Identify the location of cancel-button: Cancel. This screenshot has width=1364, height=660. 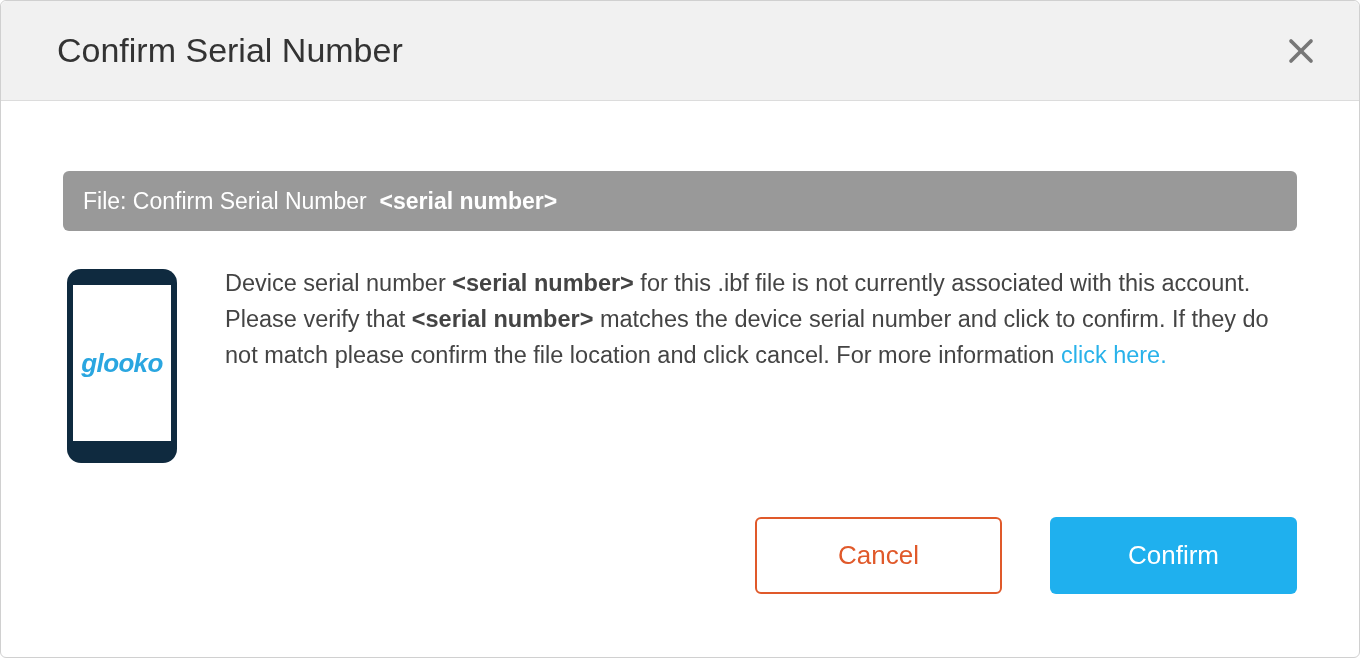
(878, 555).